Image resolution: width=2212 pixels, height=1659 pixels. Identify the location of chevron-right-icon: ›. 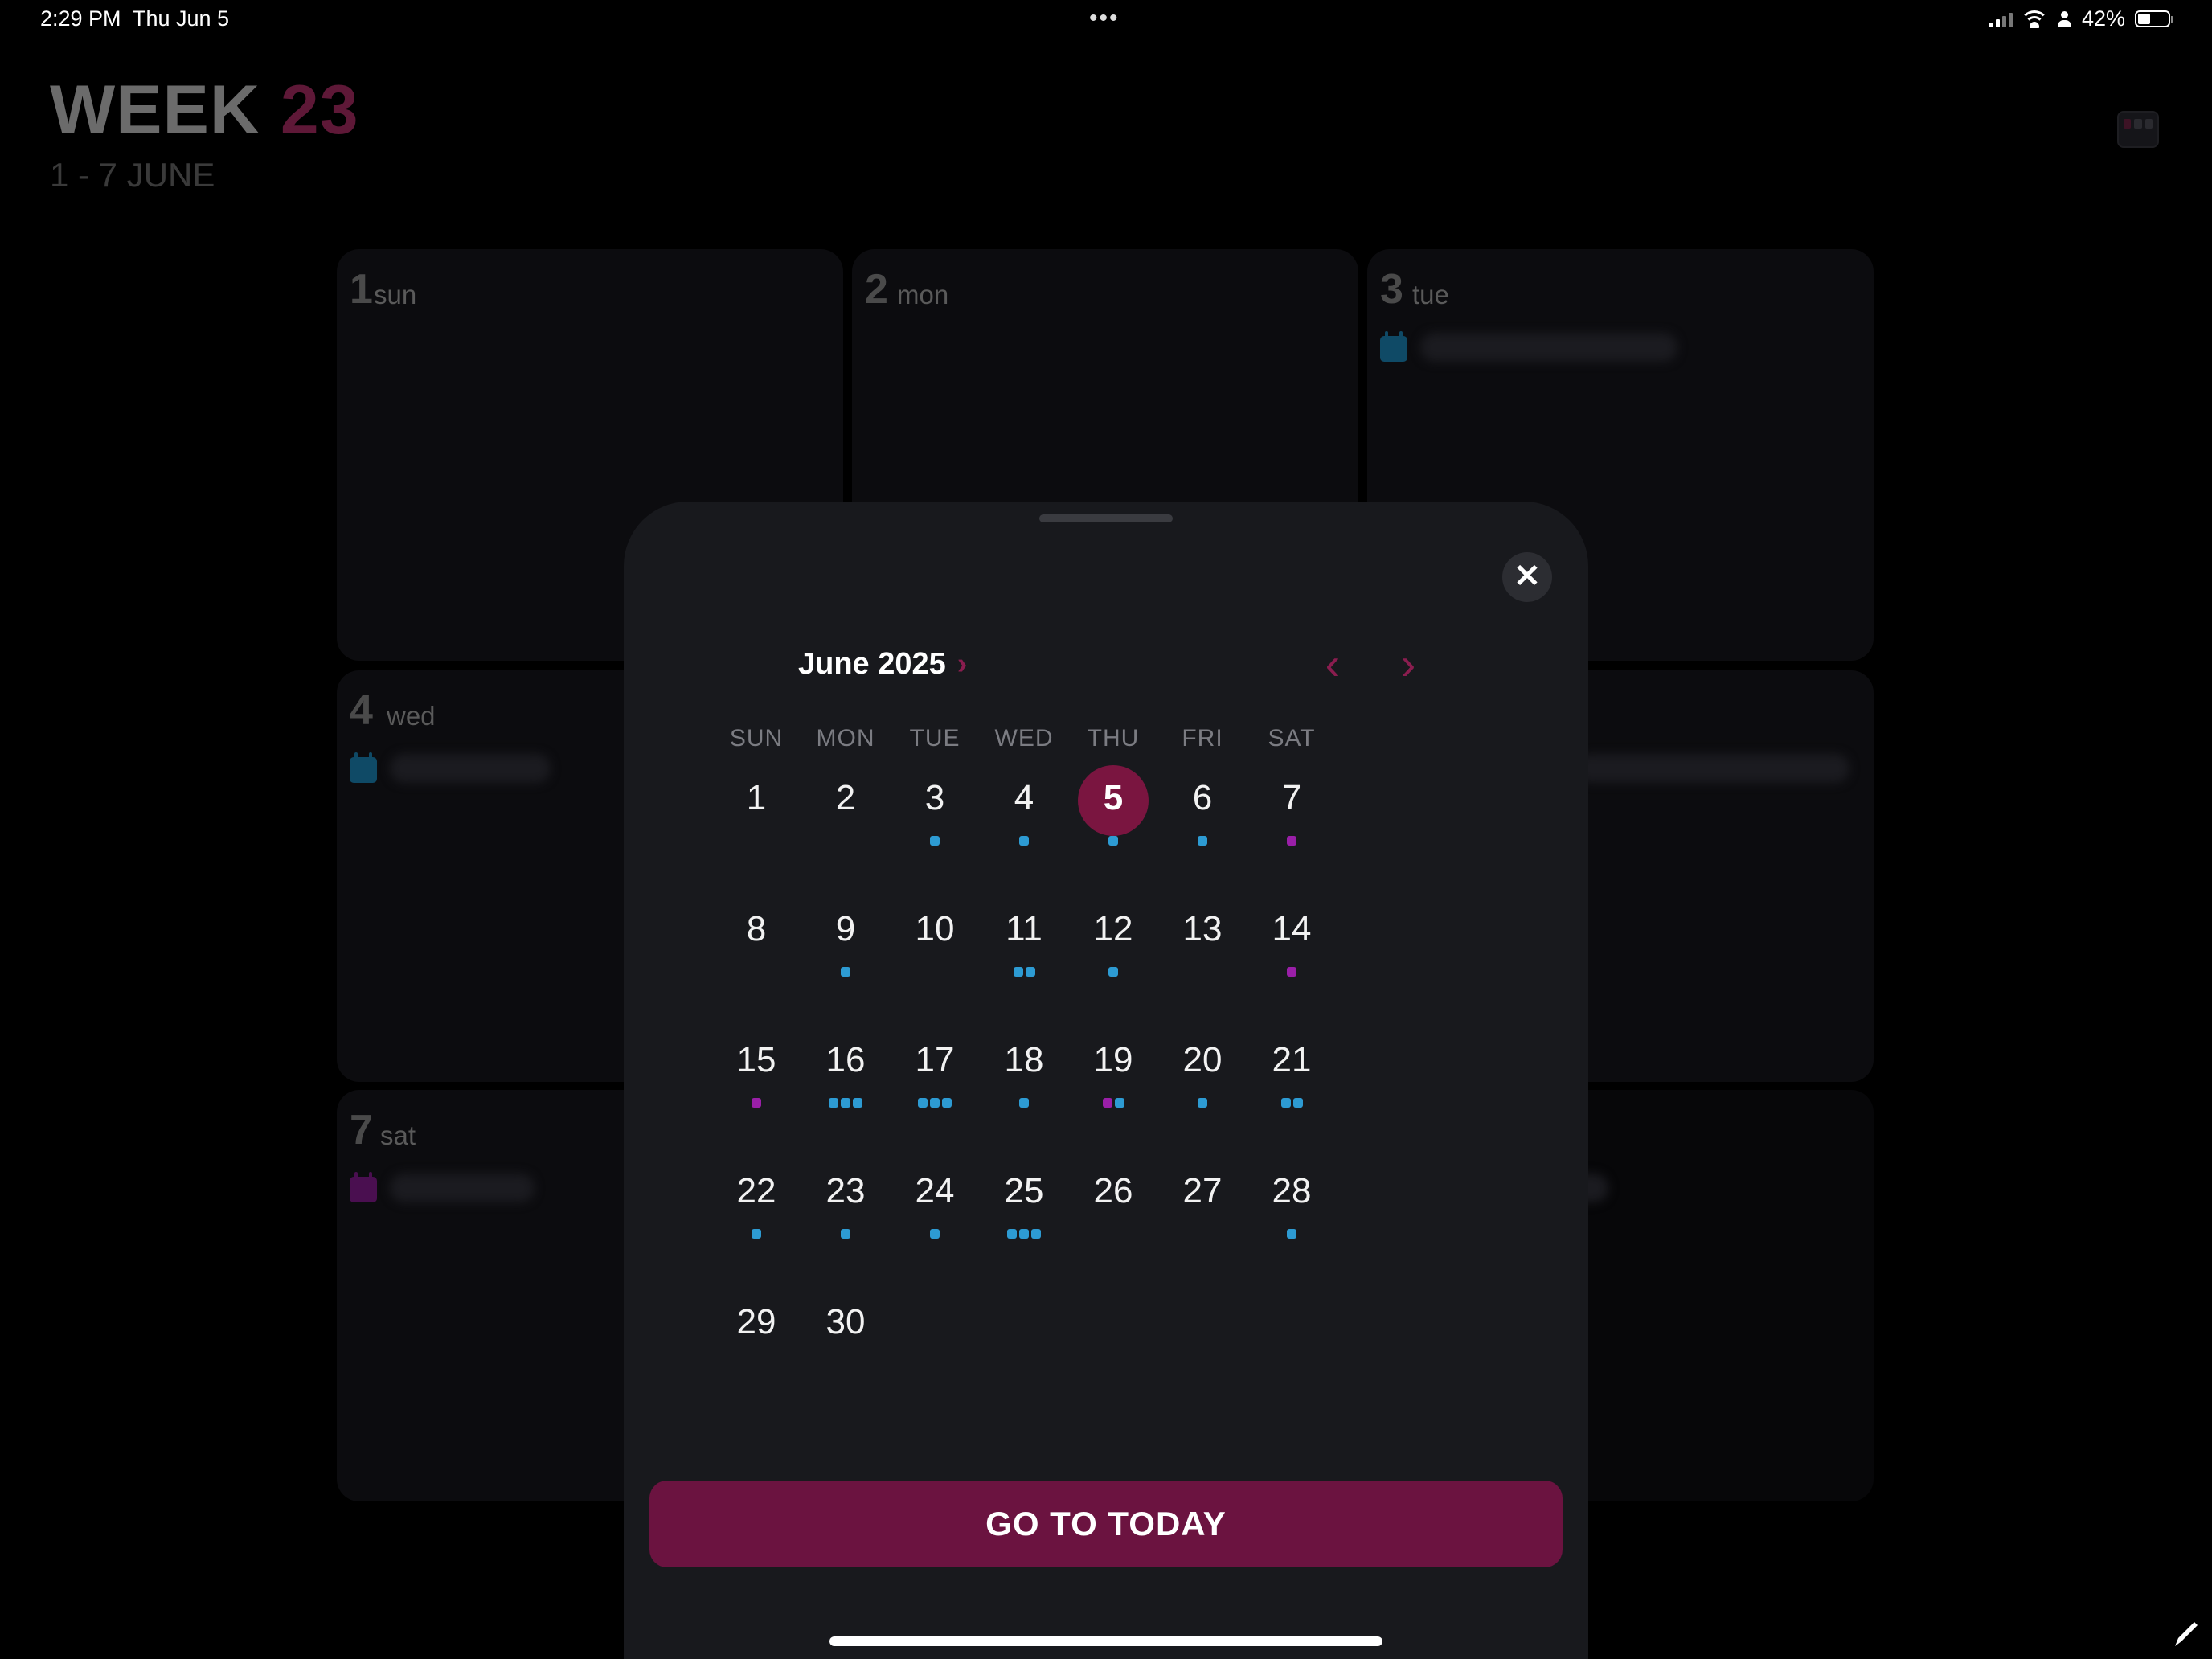
(1408, 663).